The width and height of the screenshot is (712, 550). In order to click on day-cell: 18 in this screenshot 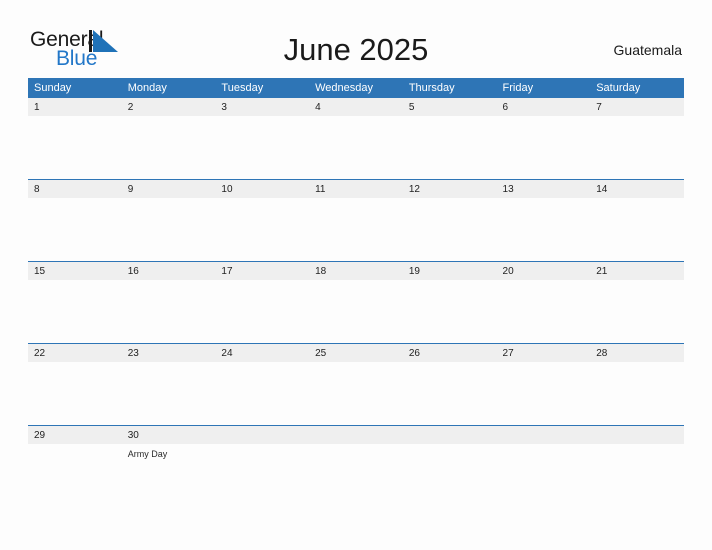, I will do `click(356, 302)`.